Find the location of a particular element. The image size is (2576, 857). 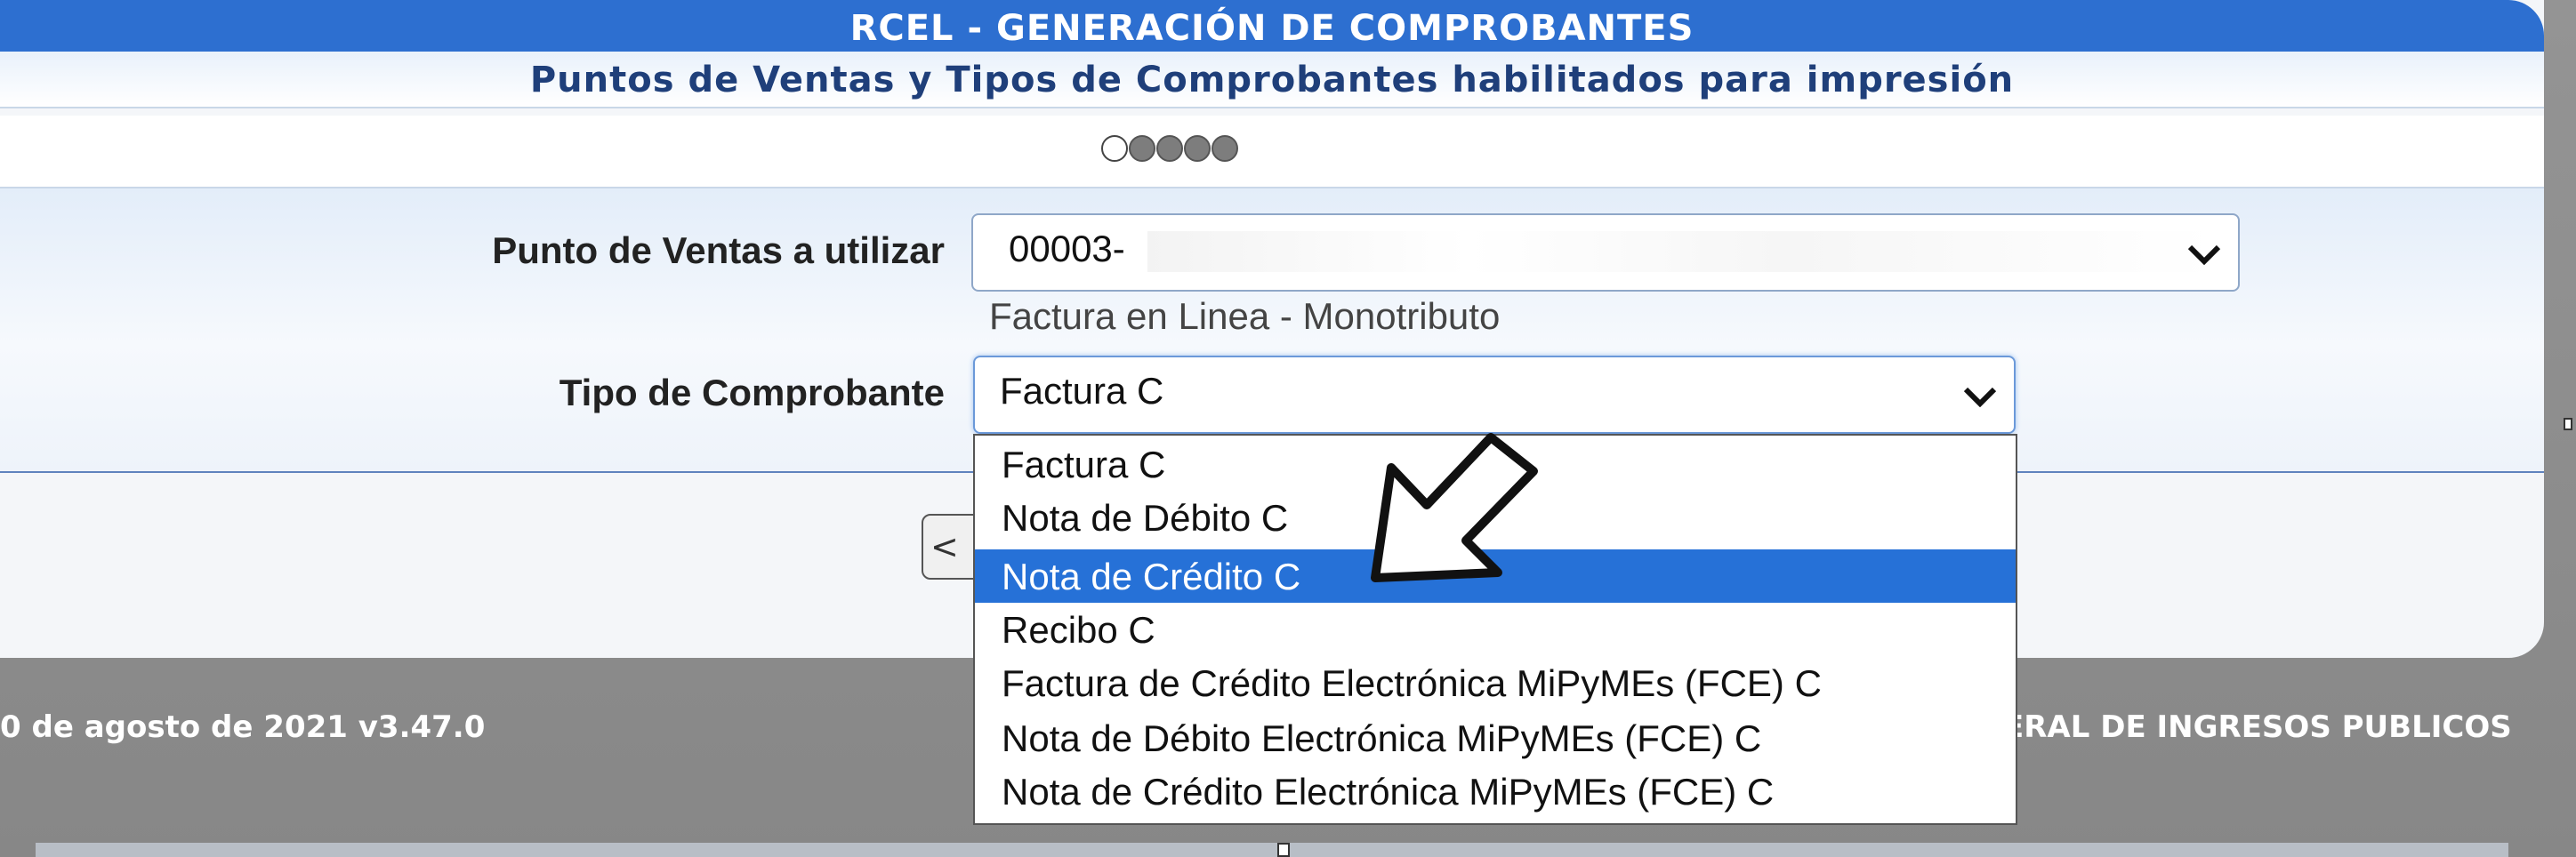

dropdown-option: Recibo C is located at coordinates (1495, 629).